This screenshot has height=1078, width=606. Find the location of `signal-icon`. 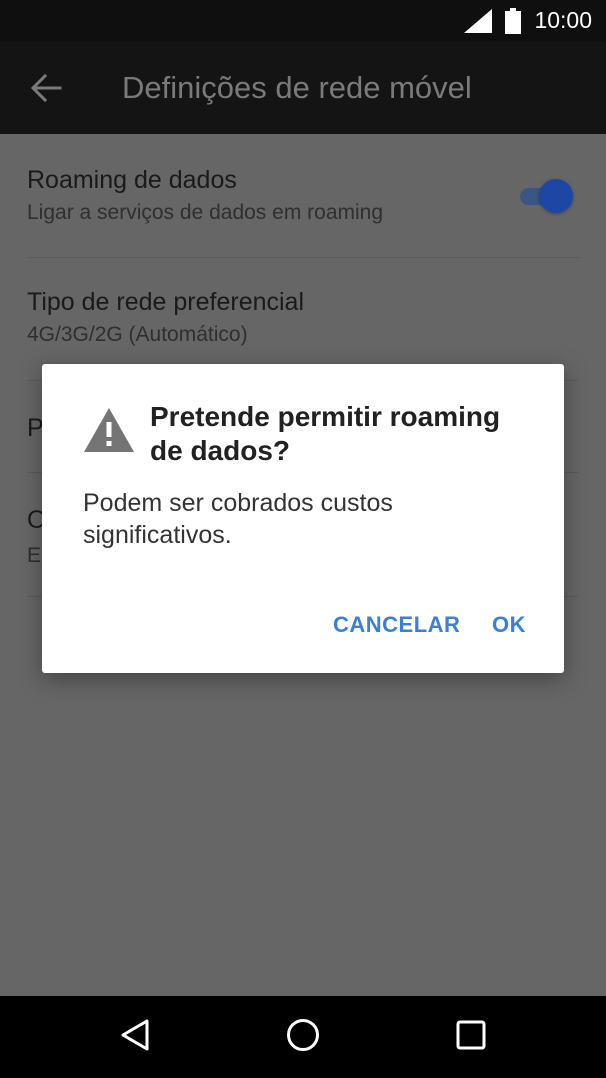

signal-icon is located at coordinates (478, 23).